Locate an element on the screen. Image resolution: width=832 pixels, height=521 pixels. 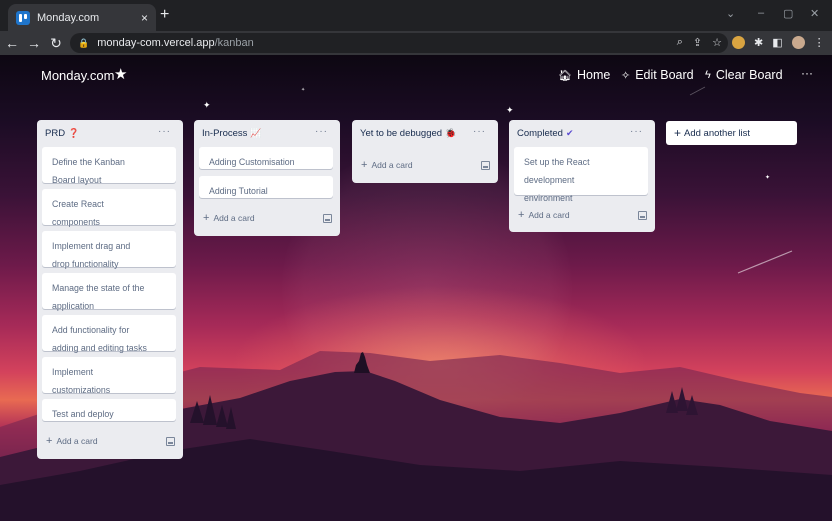
maximize-icon: ▢ is located at coordinates (788, 13).